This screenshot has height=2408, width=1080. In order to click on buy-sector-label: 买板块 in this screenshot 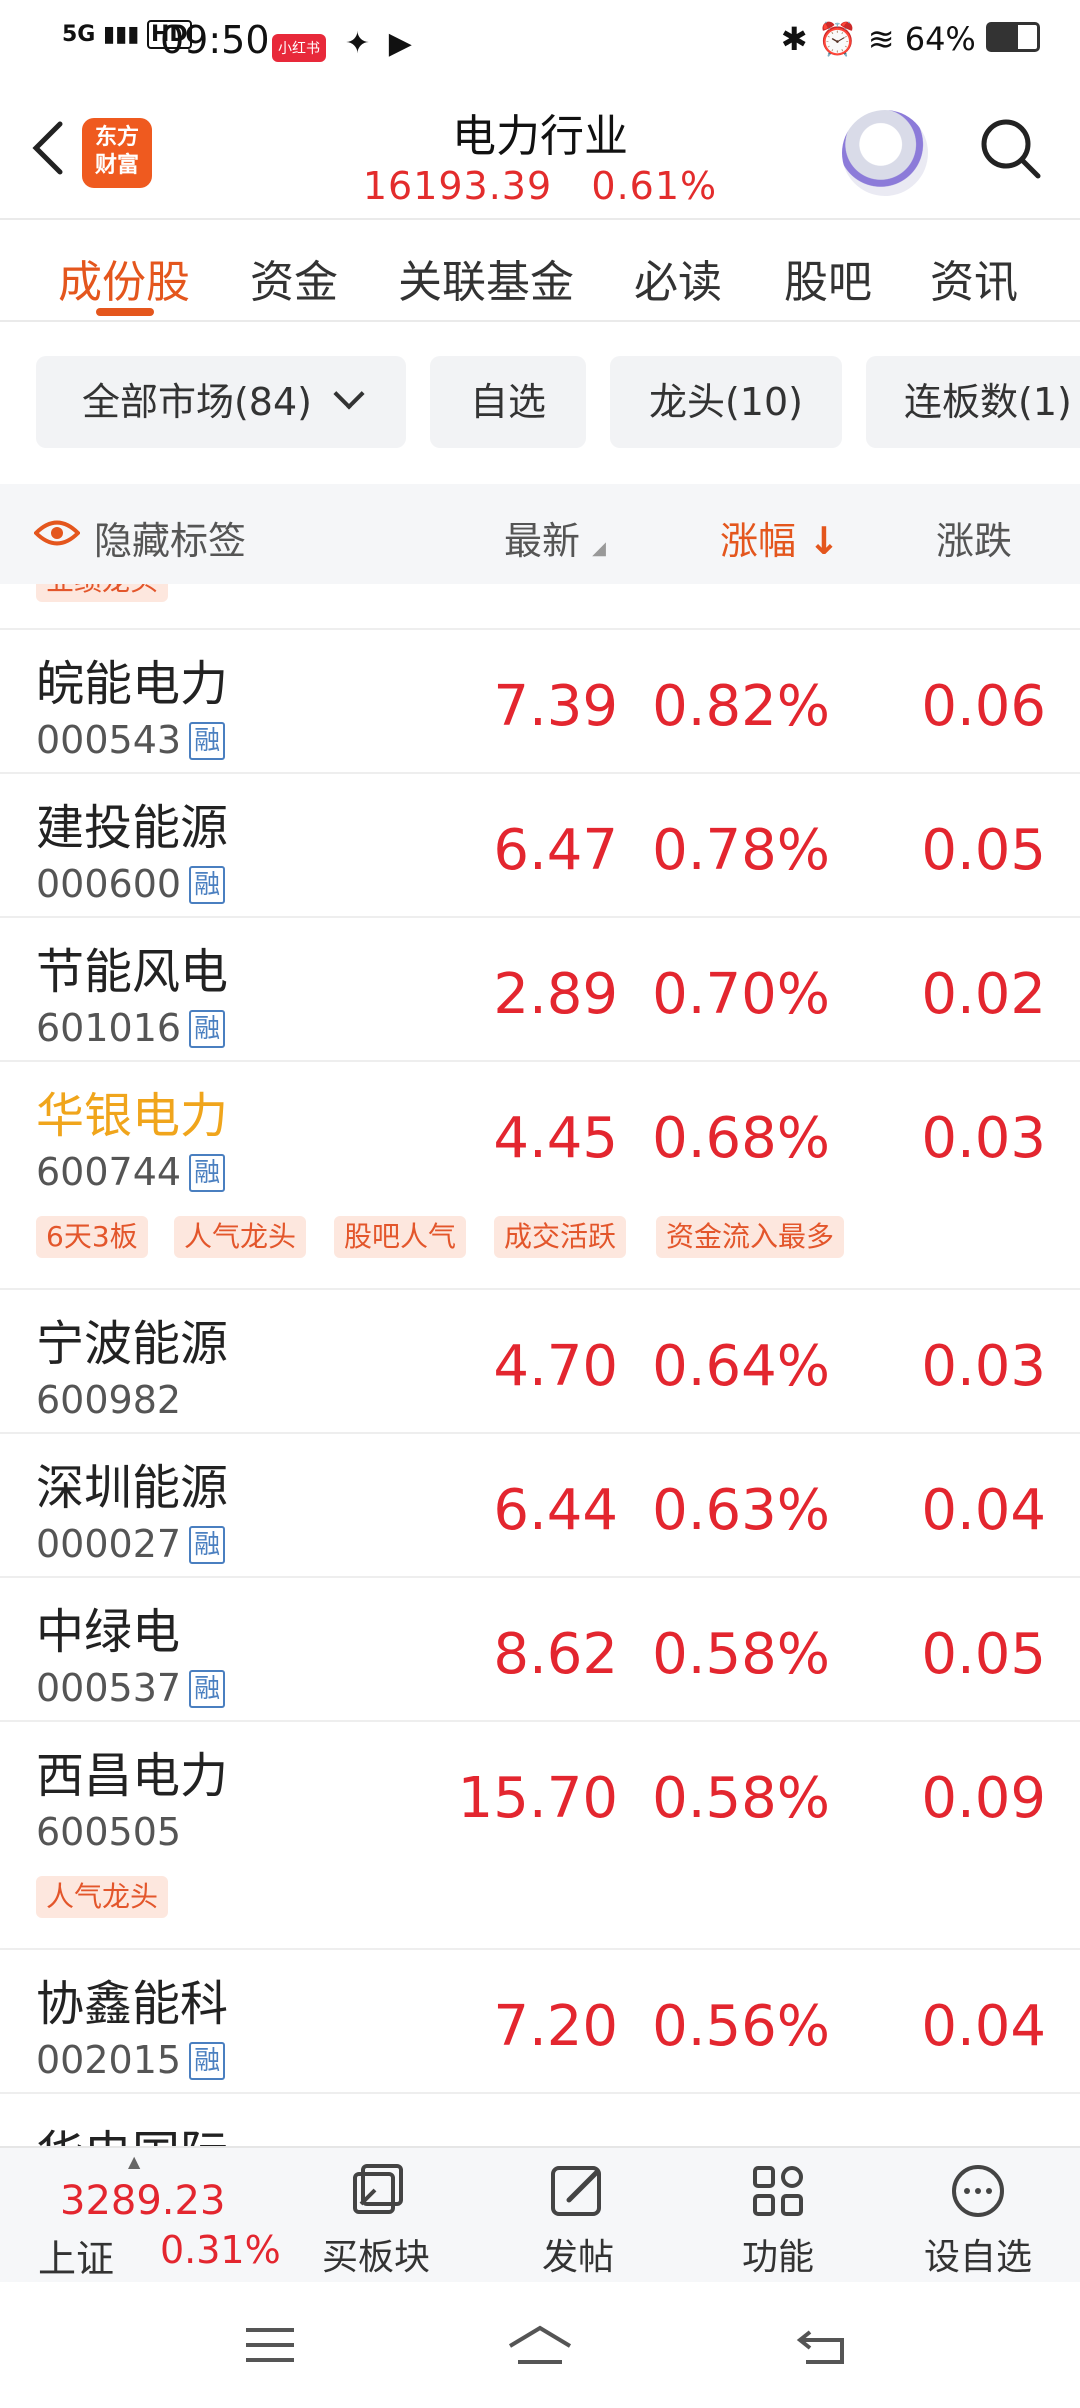, I will do `click(375, 2257)`.